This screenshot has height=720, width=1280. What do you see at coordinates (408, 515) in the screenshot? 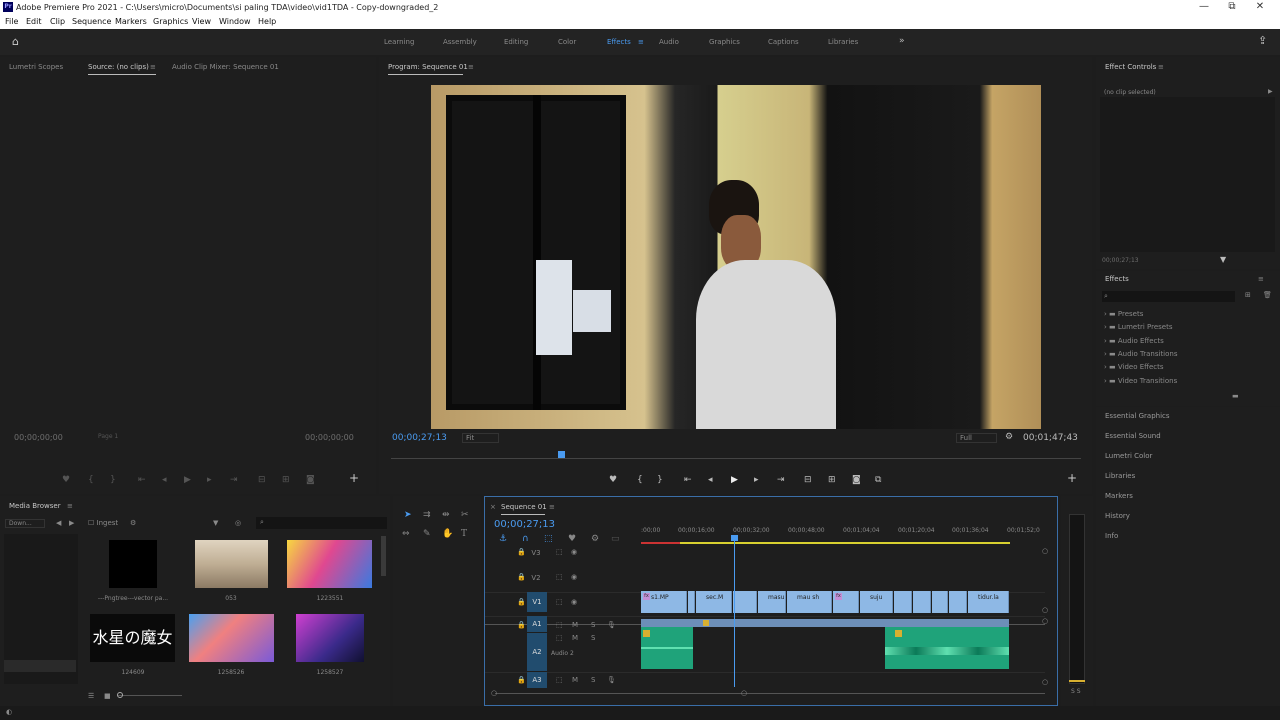
I see `selection-tool-icon: ➤` at bounding box center [408, 515].